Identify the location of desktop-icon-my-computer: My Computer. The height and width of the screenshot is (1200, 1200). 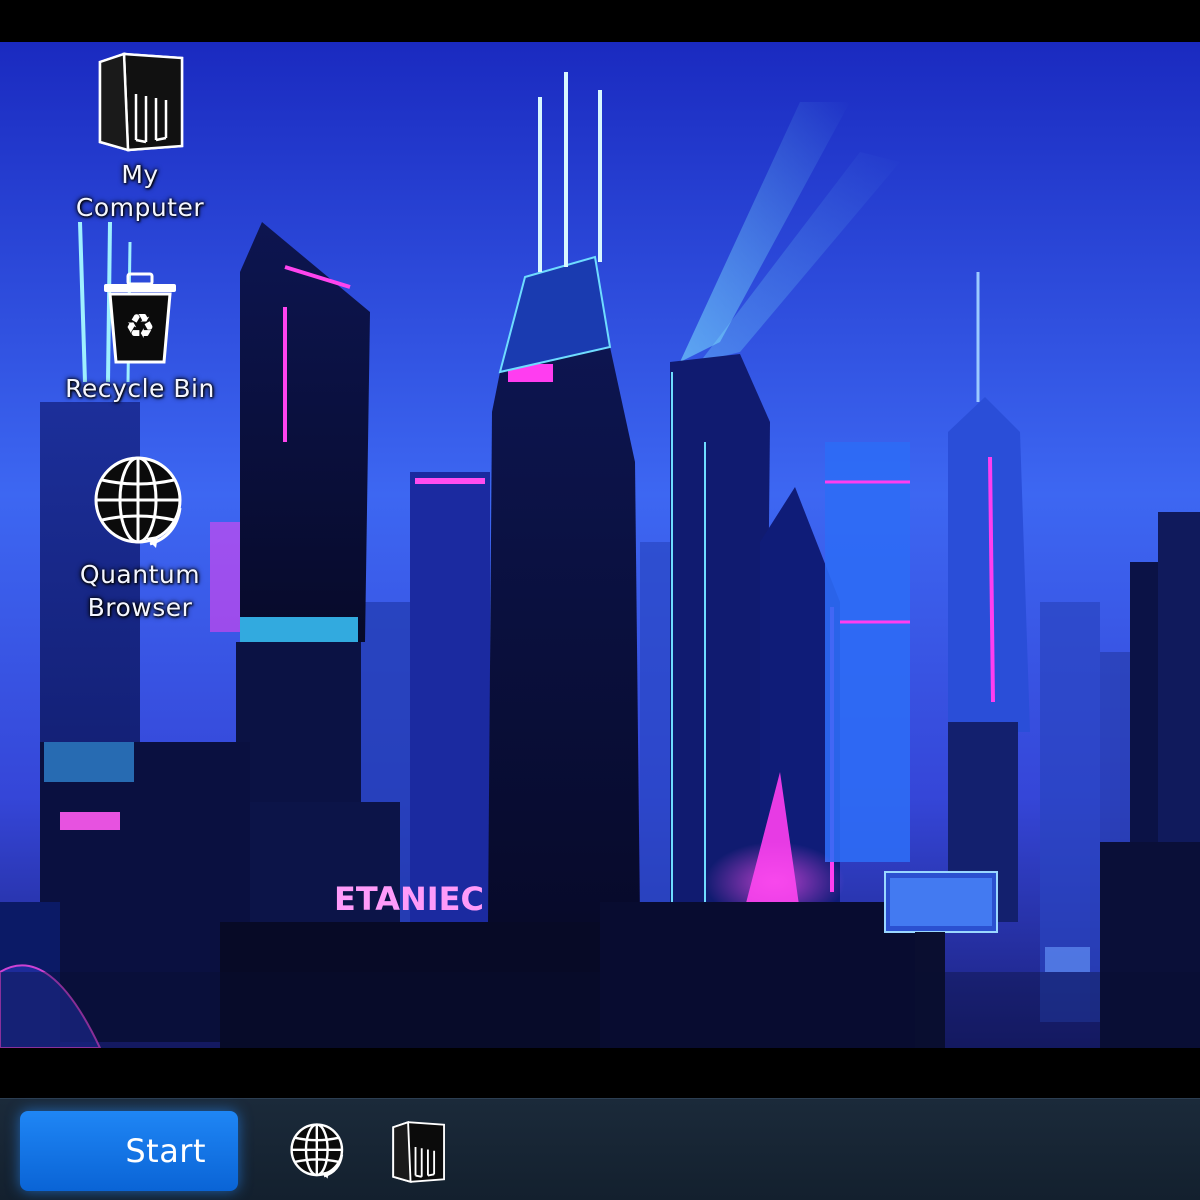
(140, 138).